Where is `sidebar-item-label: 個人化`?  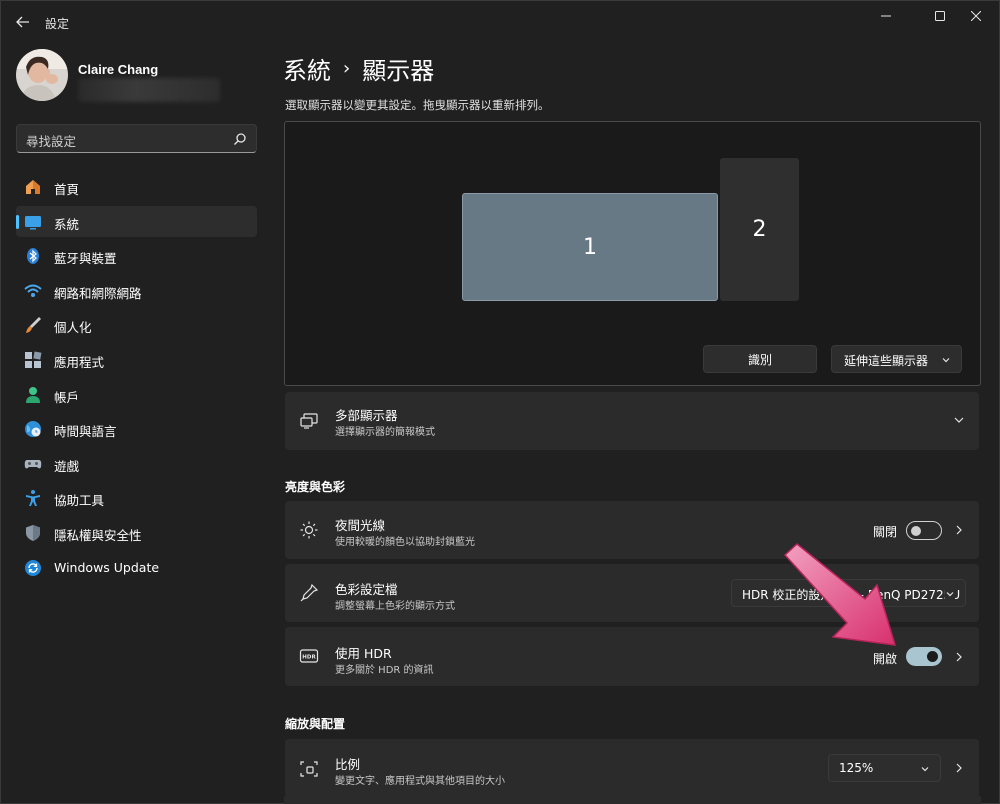
sidebar-item-label: 個人化 is located at coordinates (73, 328).